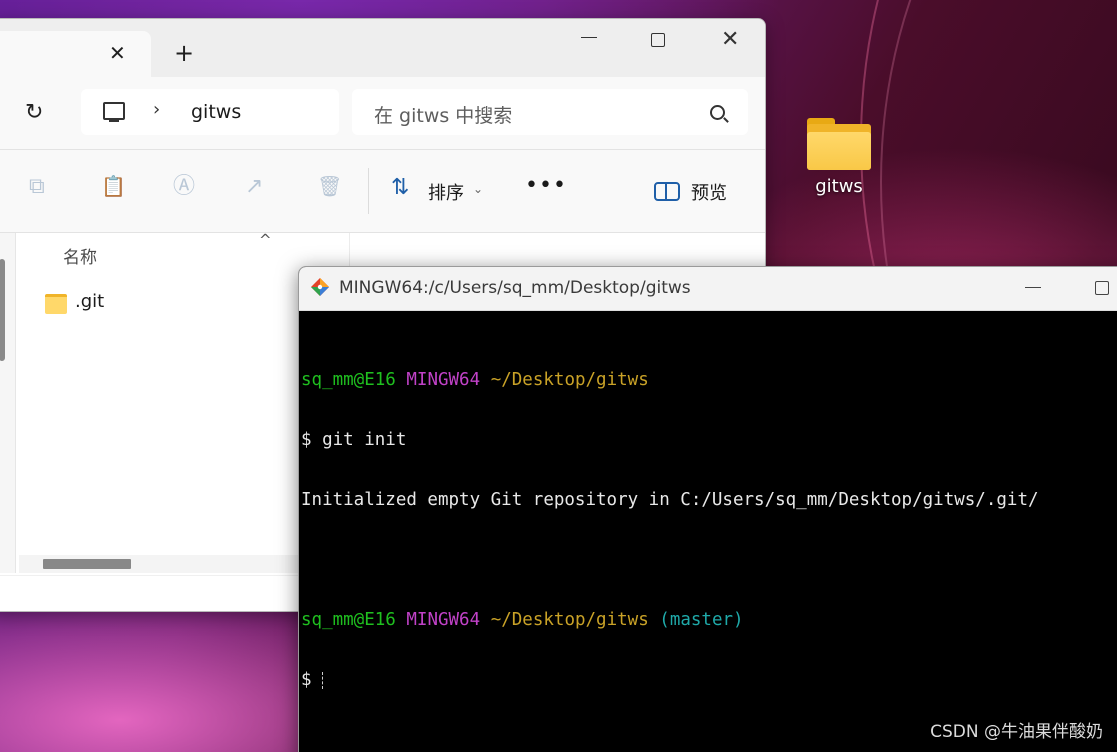 The width and height of the screenshot is (1117, 752). I want to click on terminal-title-bar: MINGW64:/c/Users/sq_mm/Desktop/gitws, so click(708, 289).